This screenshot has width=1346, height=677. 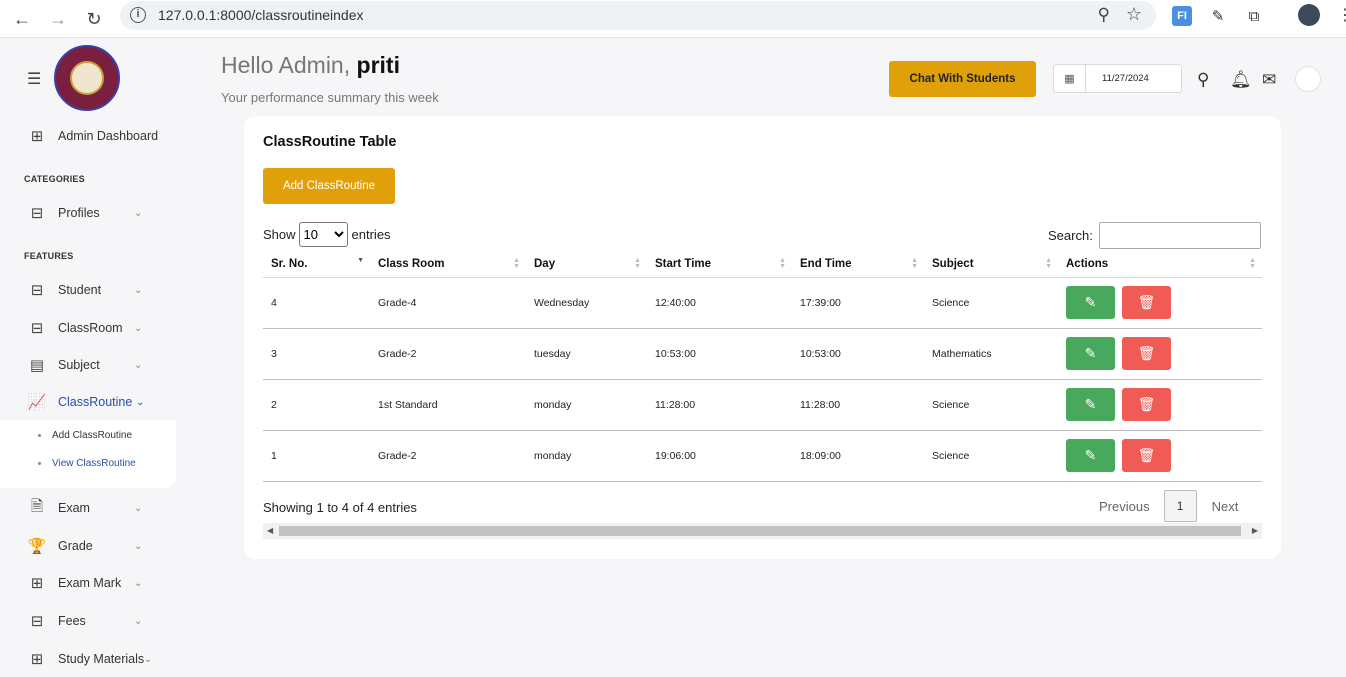 I want to click on forward-arrow-icon: →, so click(x=58, y=19).